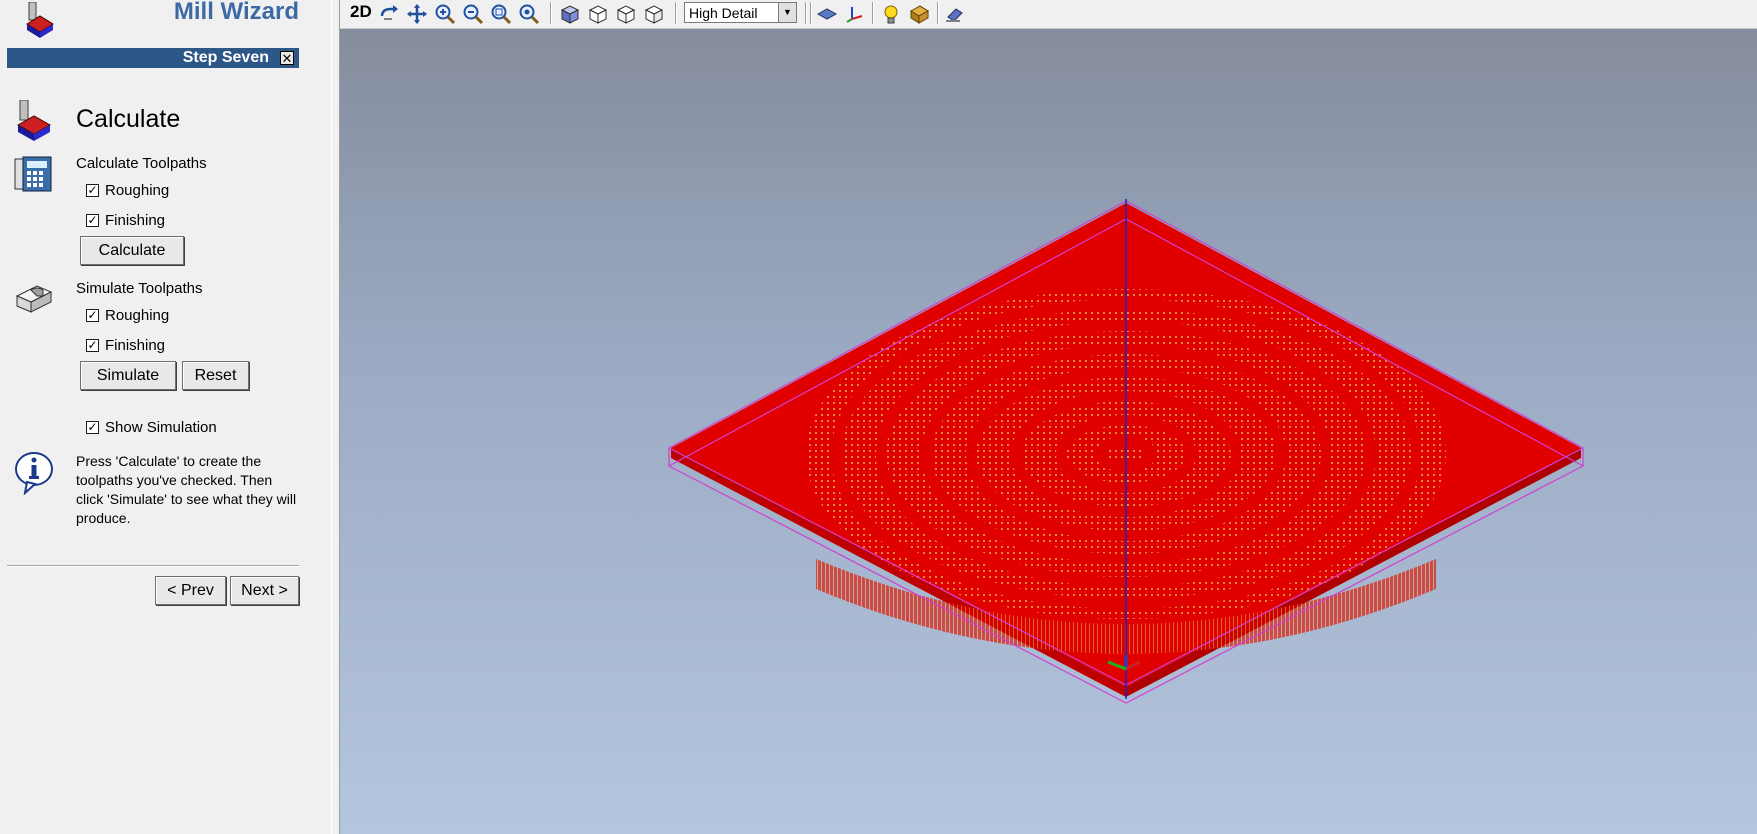  I want to click on info-icon, so click(34, 473).